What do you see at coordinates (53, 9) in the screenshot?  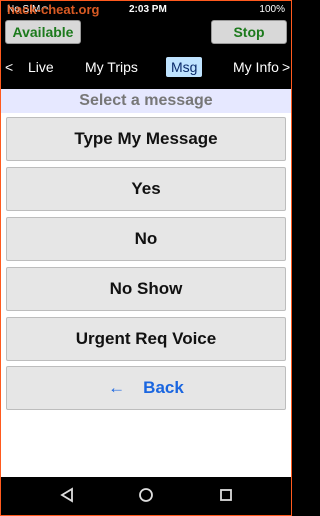 I see `watermark: hack-cheat.org` at bounding box center [53, 9].